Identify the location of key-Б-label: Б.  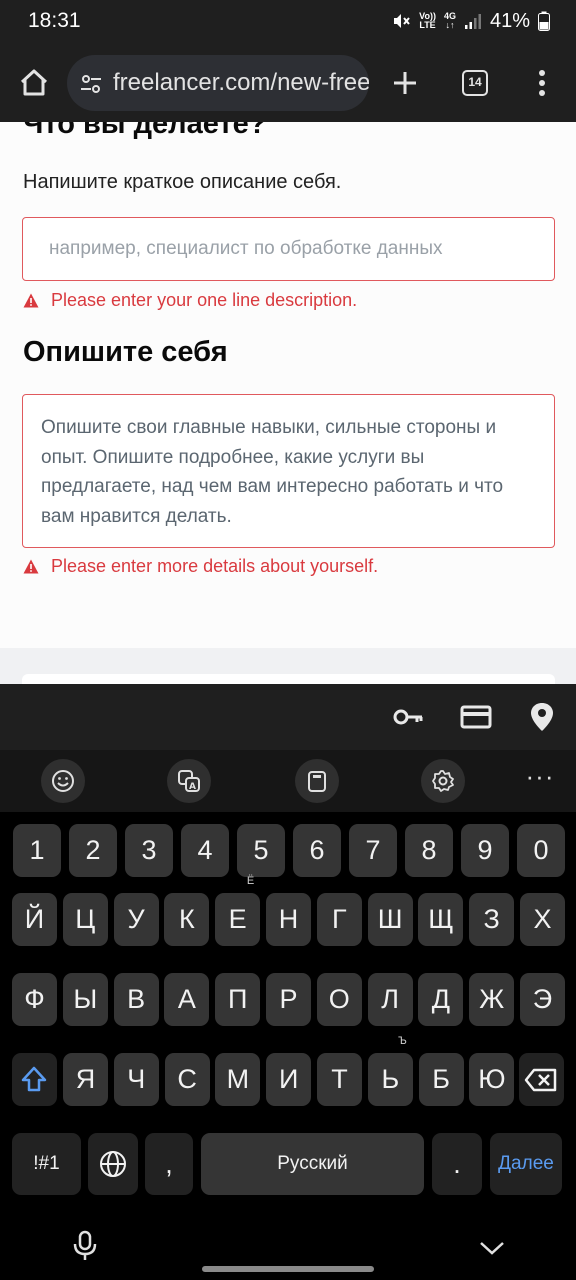
(441, 1079).